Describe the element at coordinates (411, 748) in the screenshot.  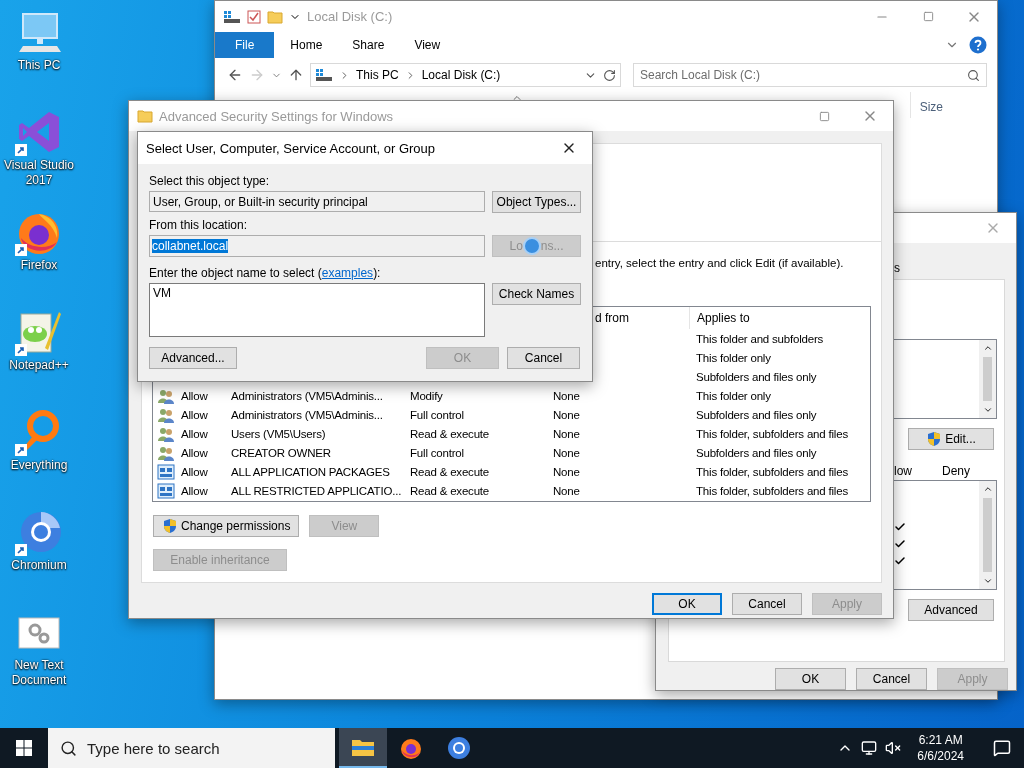
I see `firefox-icon` at that location.